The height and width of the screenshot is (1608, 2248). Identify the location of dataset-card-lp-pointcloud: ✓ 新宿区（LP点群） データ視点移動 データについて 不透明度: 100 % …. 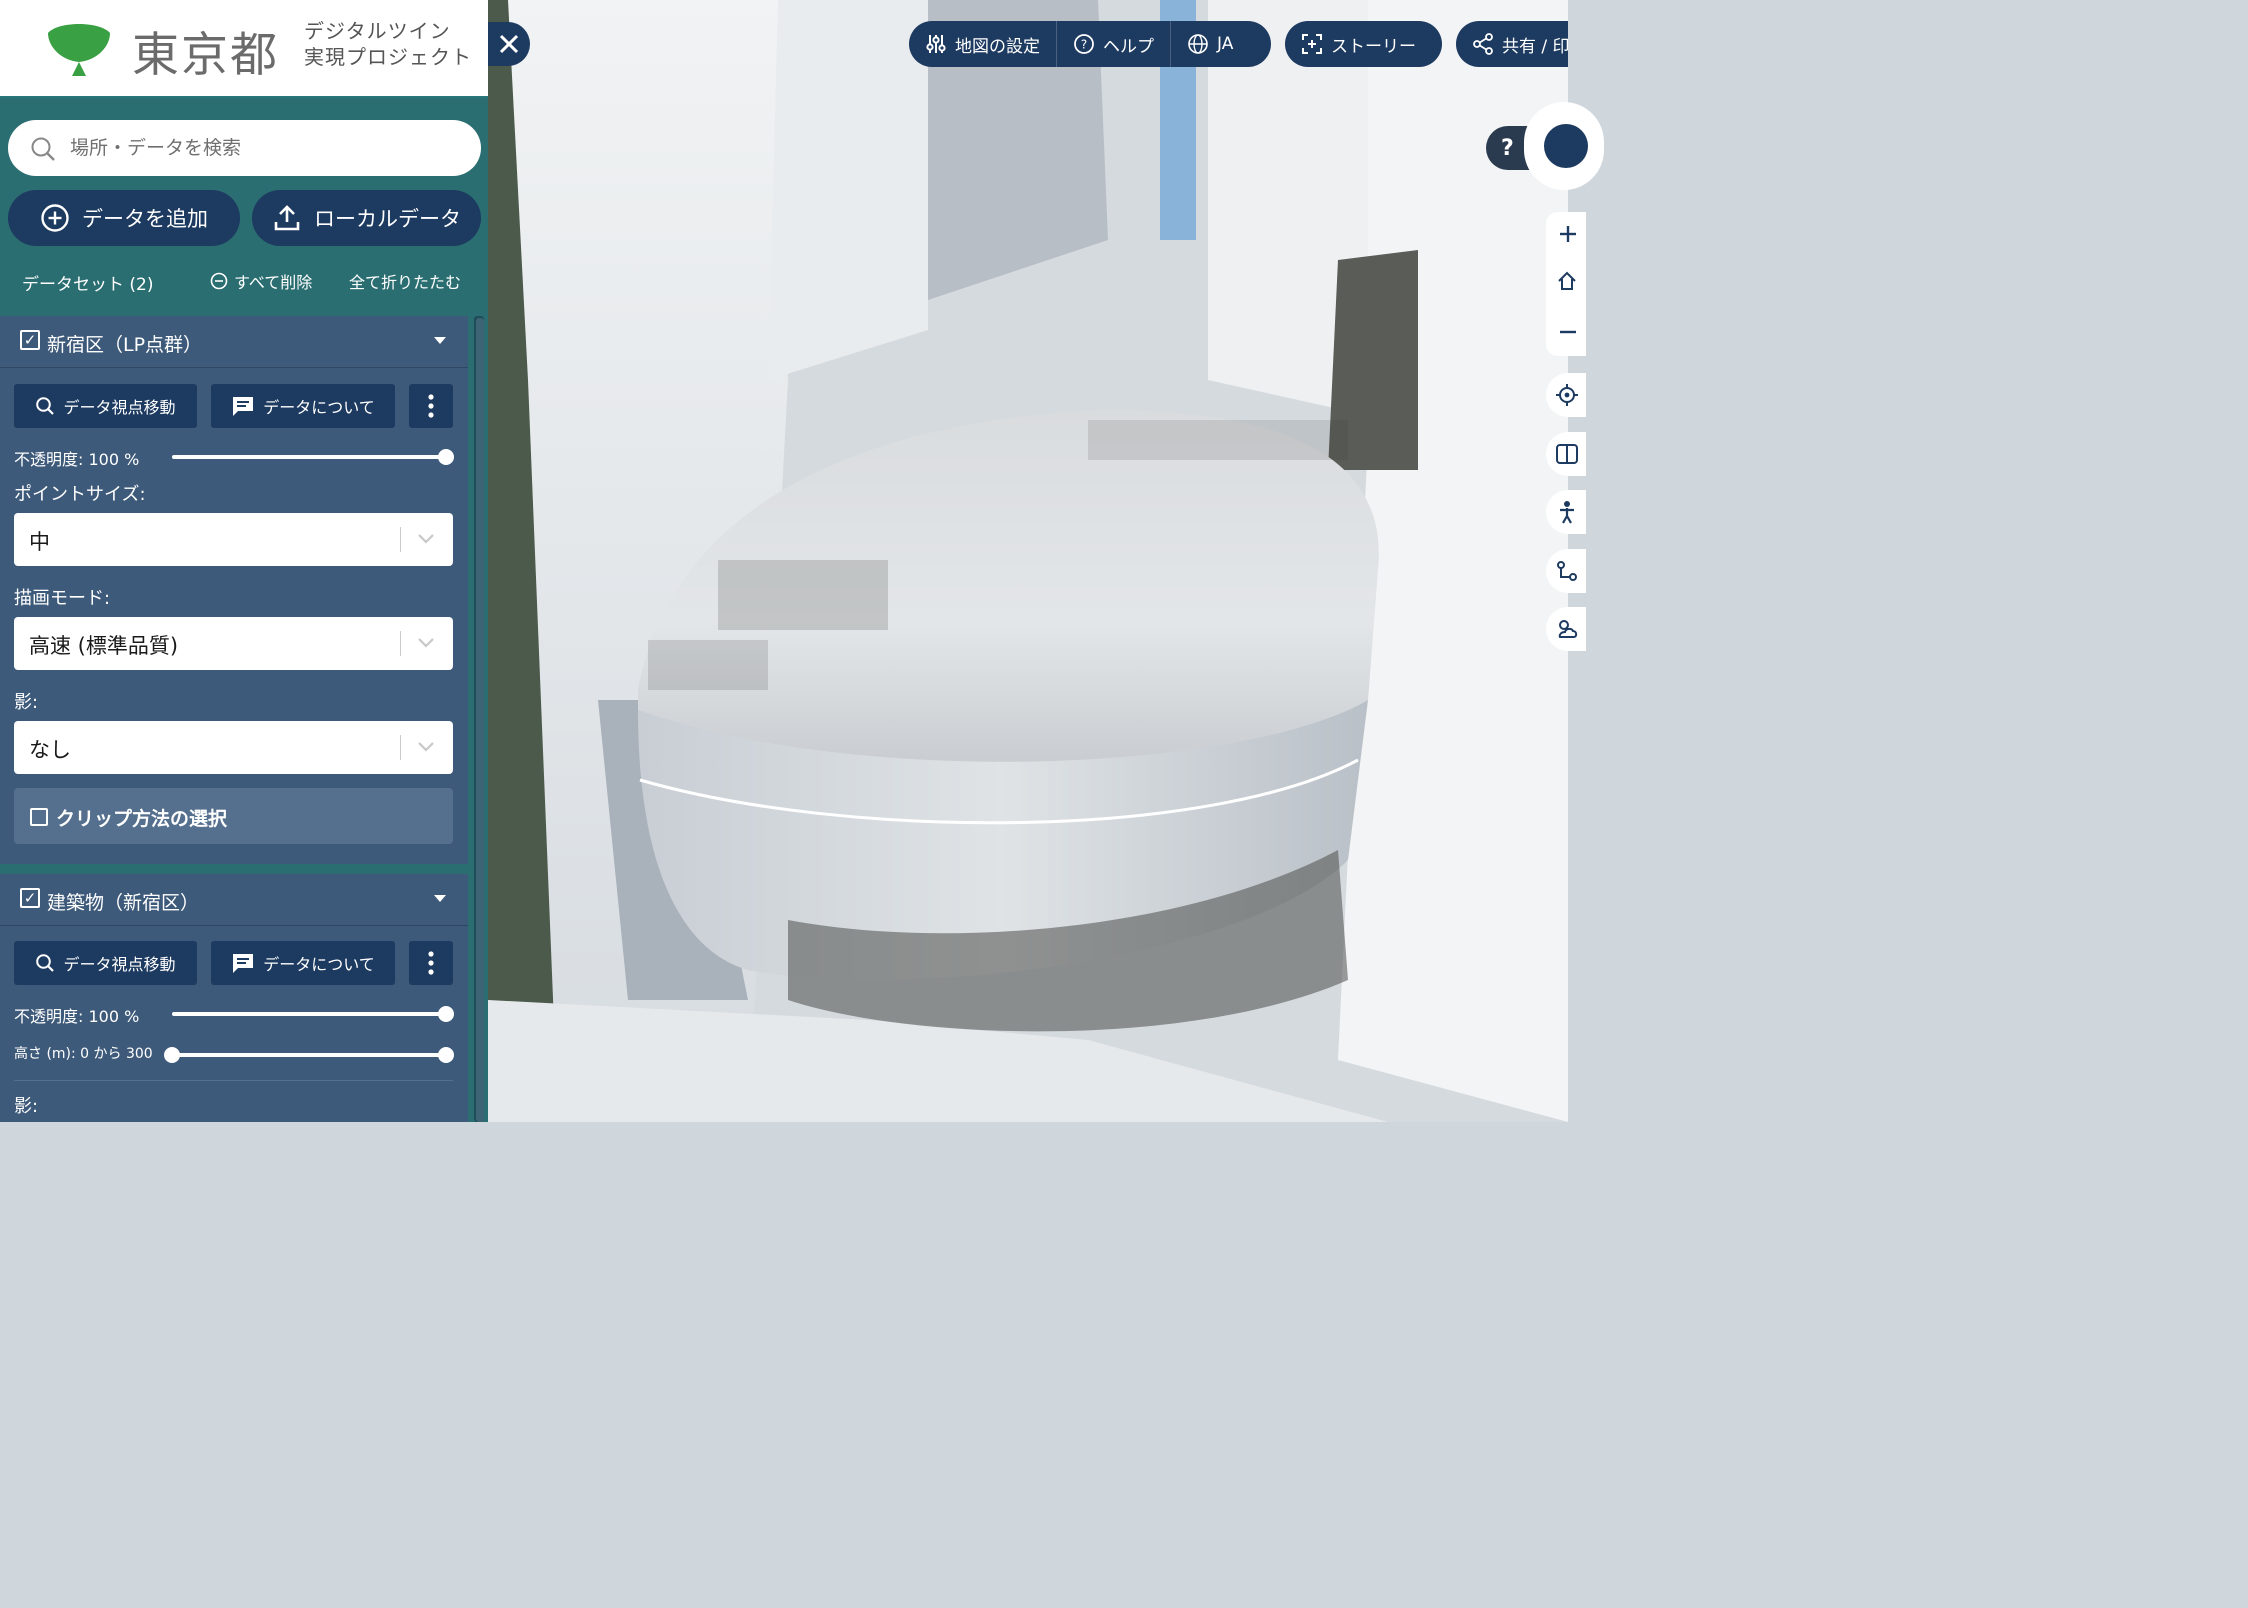
(234, 590).